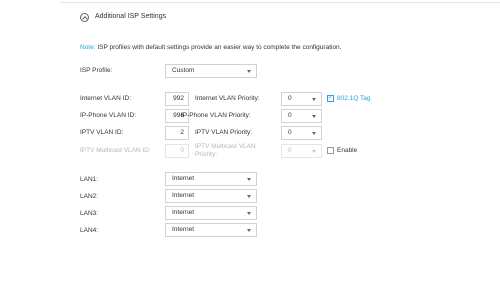  What do you see at coordinates (183, 70) in the screenshot?
I see `isp-profile-value: Custom` at bounding box center [183, 70].